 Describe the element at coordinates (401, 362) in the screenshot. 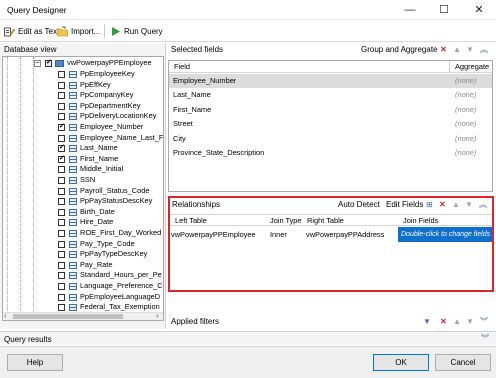

I see `ok-button: OK` at that location.